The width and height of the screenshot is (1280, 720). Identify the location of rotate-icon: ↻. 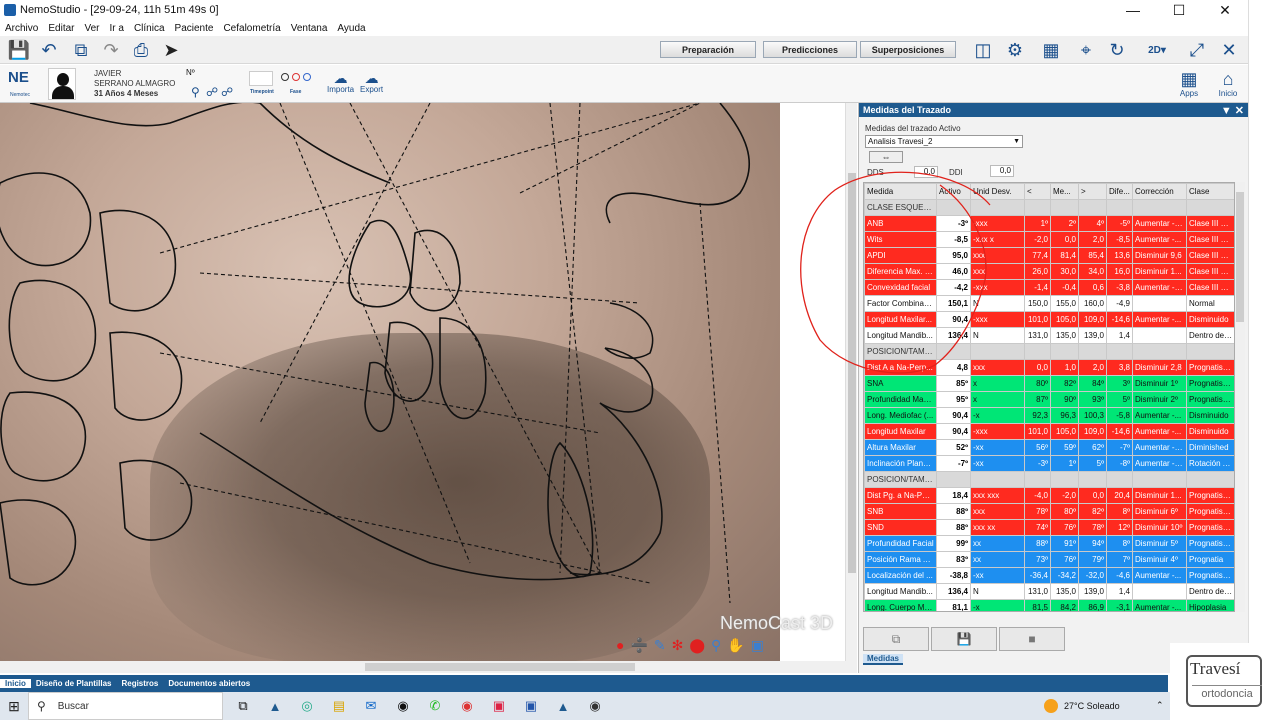
(1117, 50).